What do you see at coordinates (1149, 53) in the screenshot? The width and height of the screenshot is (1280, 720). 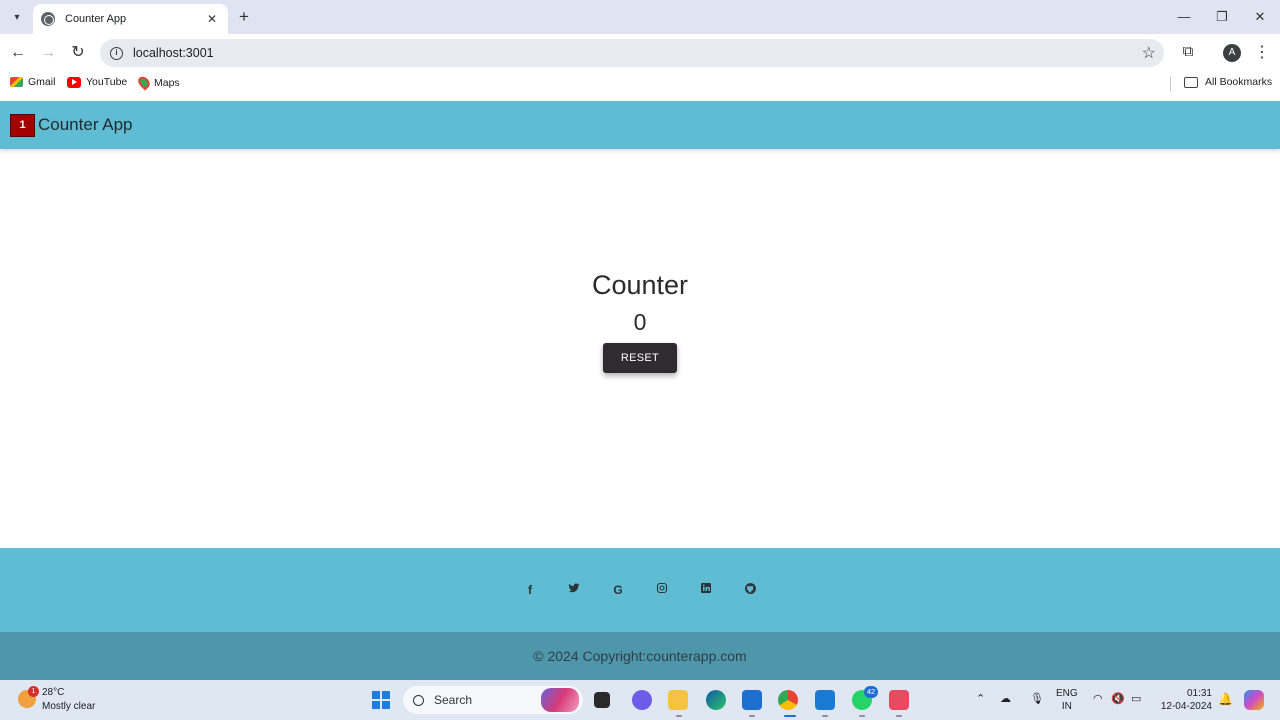 I see `bookmark-star-icon: ☆` at bounding box center [1149, 53].